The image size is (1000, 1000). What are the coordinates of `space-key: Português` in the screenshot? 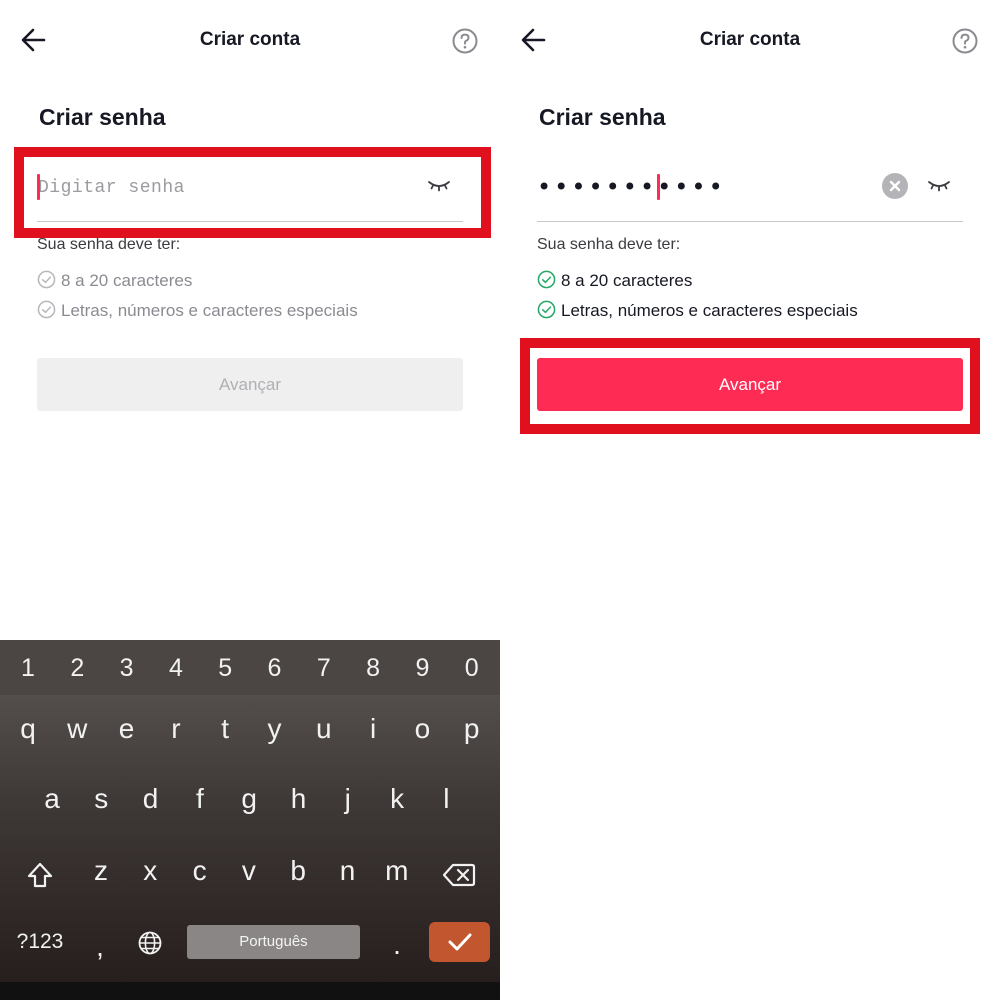 It's located at (273, 942).